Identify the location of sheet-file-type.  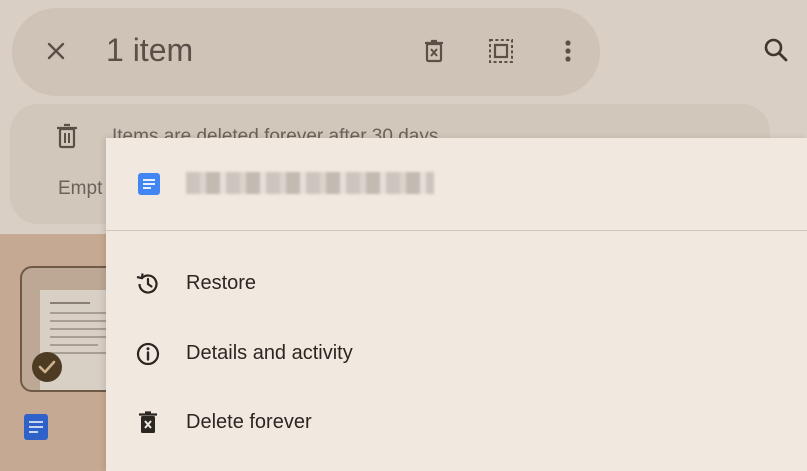
(149, 184).